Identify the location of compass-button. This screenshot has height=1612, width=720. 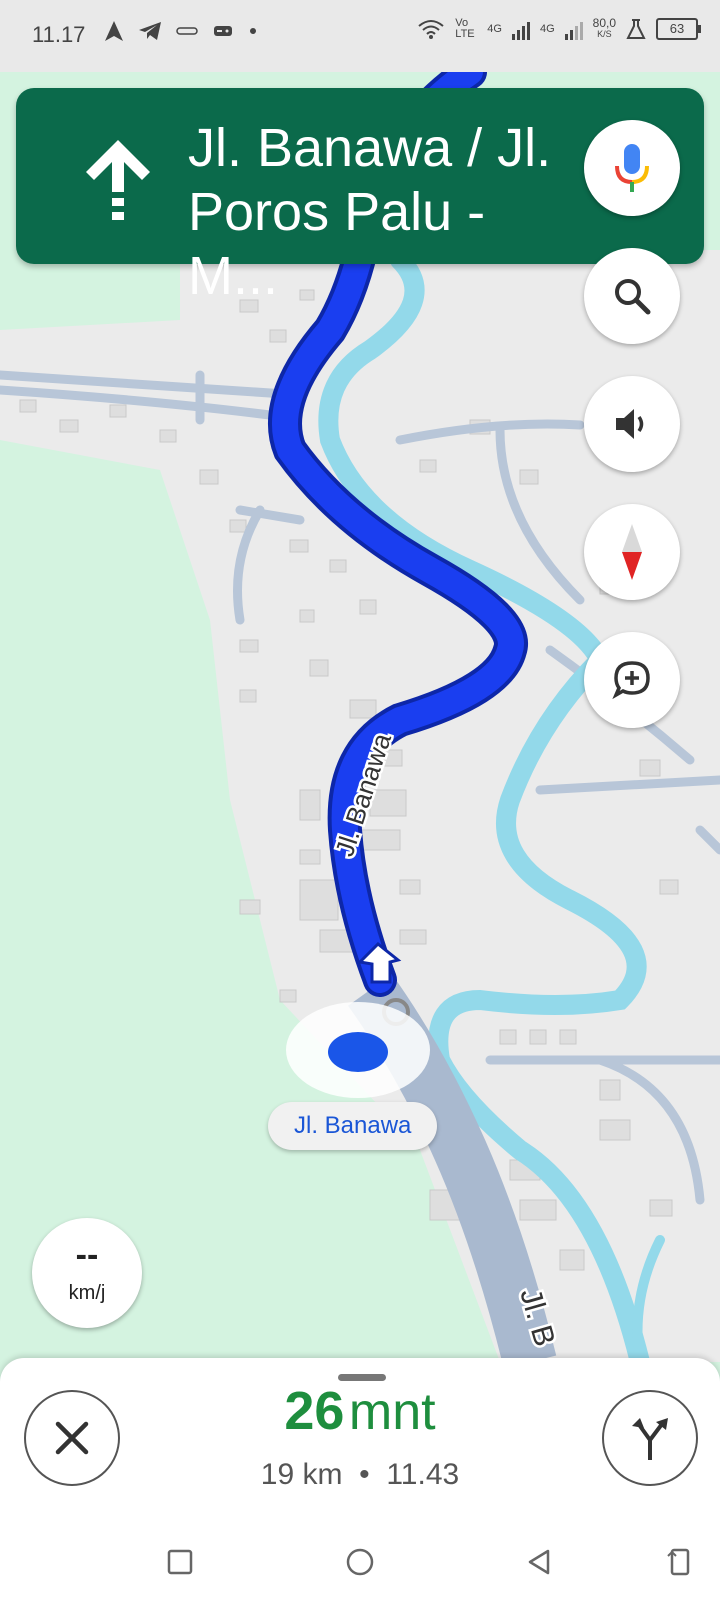
(632, 552).